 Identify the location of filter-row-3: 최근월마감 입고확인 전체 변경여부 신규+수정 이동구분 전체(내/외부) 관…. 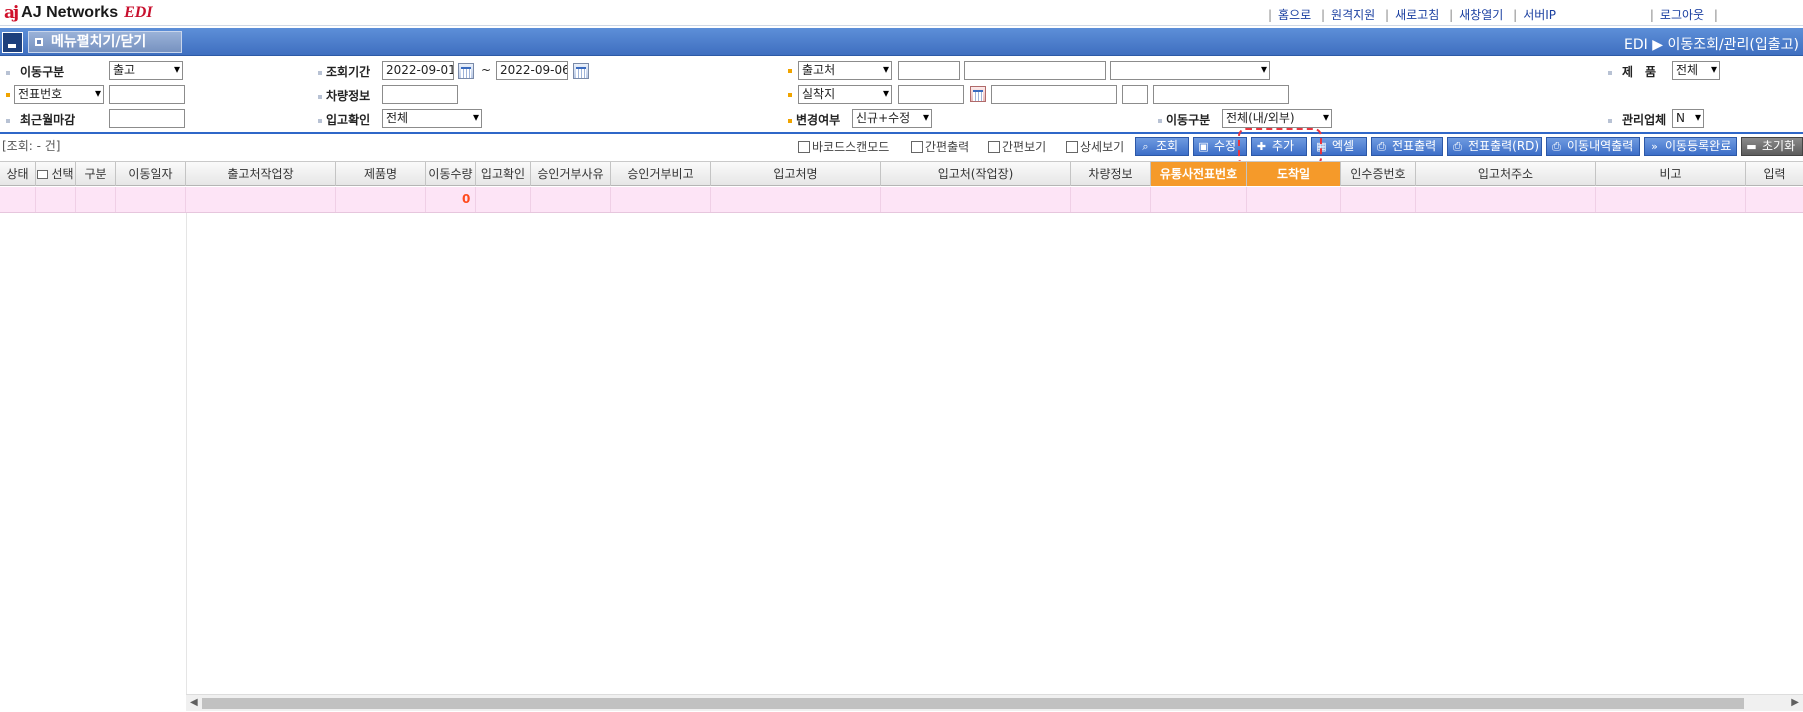
(901, 120).